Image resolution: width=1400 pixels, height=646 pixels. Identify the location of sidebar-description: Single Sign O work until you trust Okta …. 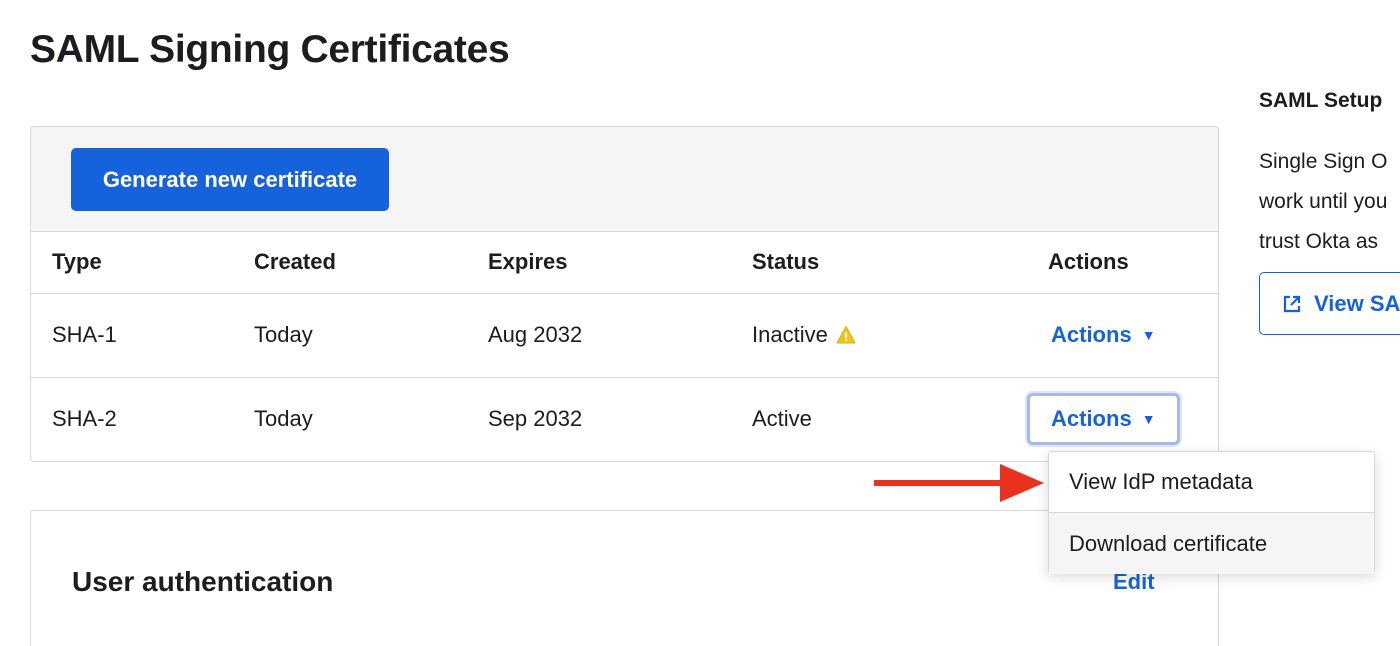
(1323, 202).